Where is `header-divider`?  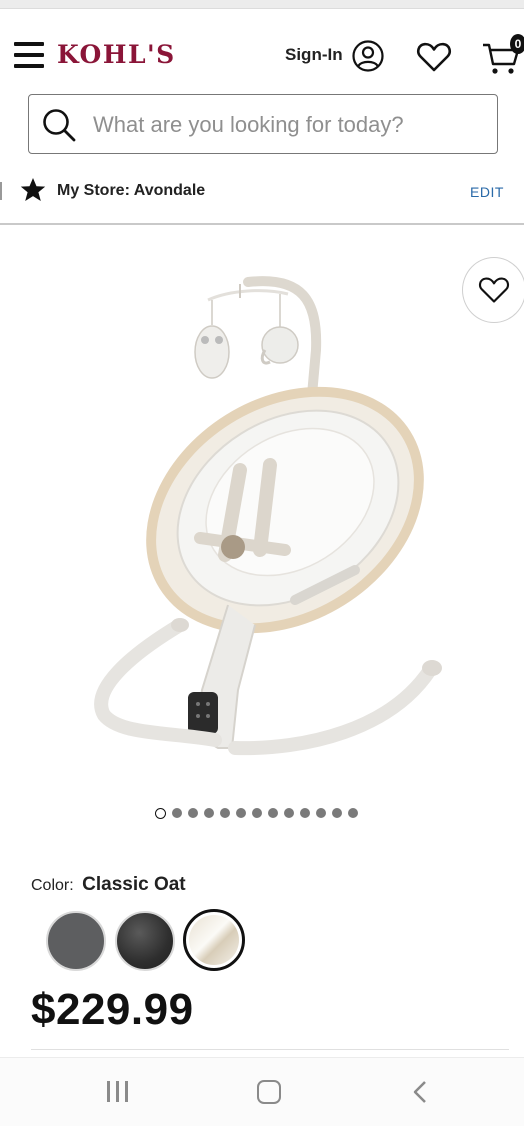
header-divider is located at coordinates (262, 224).